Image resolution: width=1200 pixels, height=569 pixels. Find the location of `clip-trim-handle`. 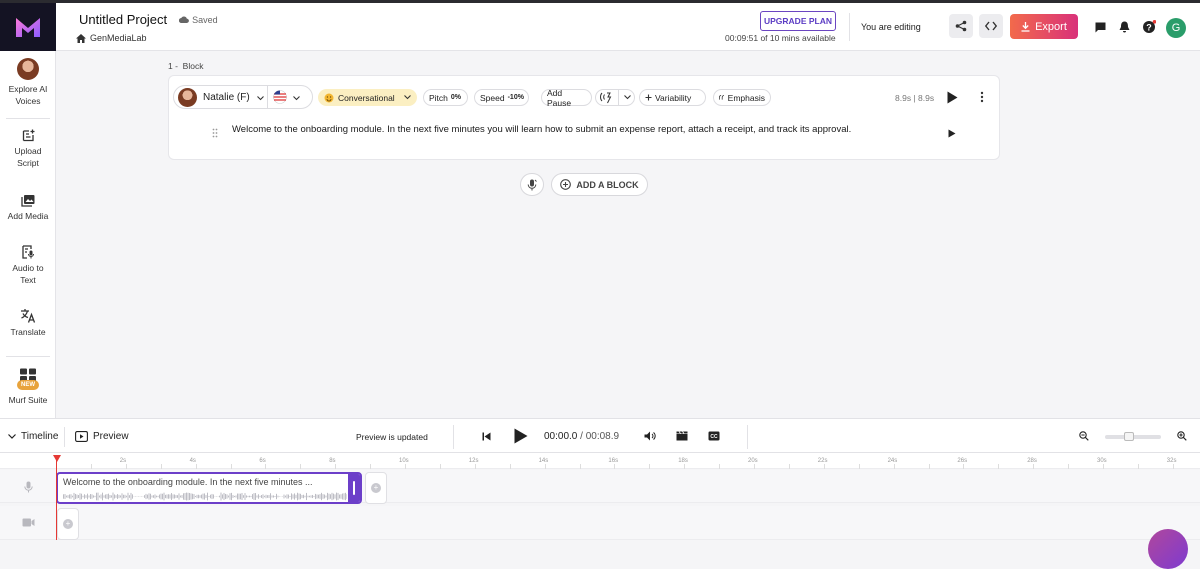

clip-trim-handle is located at coordinates (354, 488).